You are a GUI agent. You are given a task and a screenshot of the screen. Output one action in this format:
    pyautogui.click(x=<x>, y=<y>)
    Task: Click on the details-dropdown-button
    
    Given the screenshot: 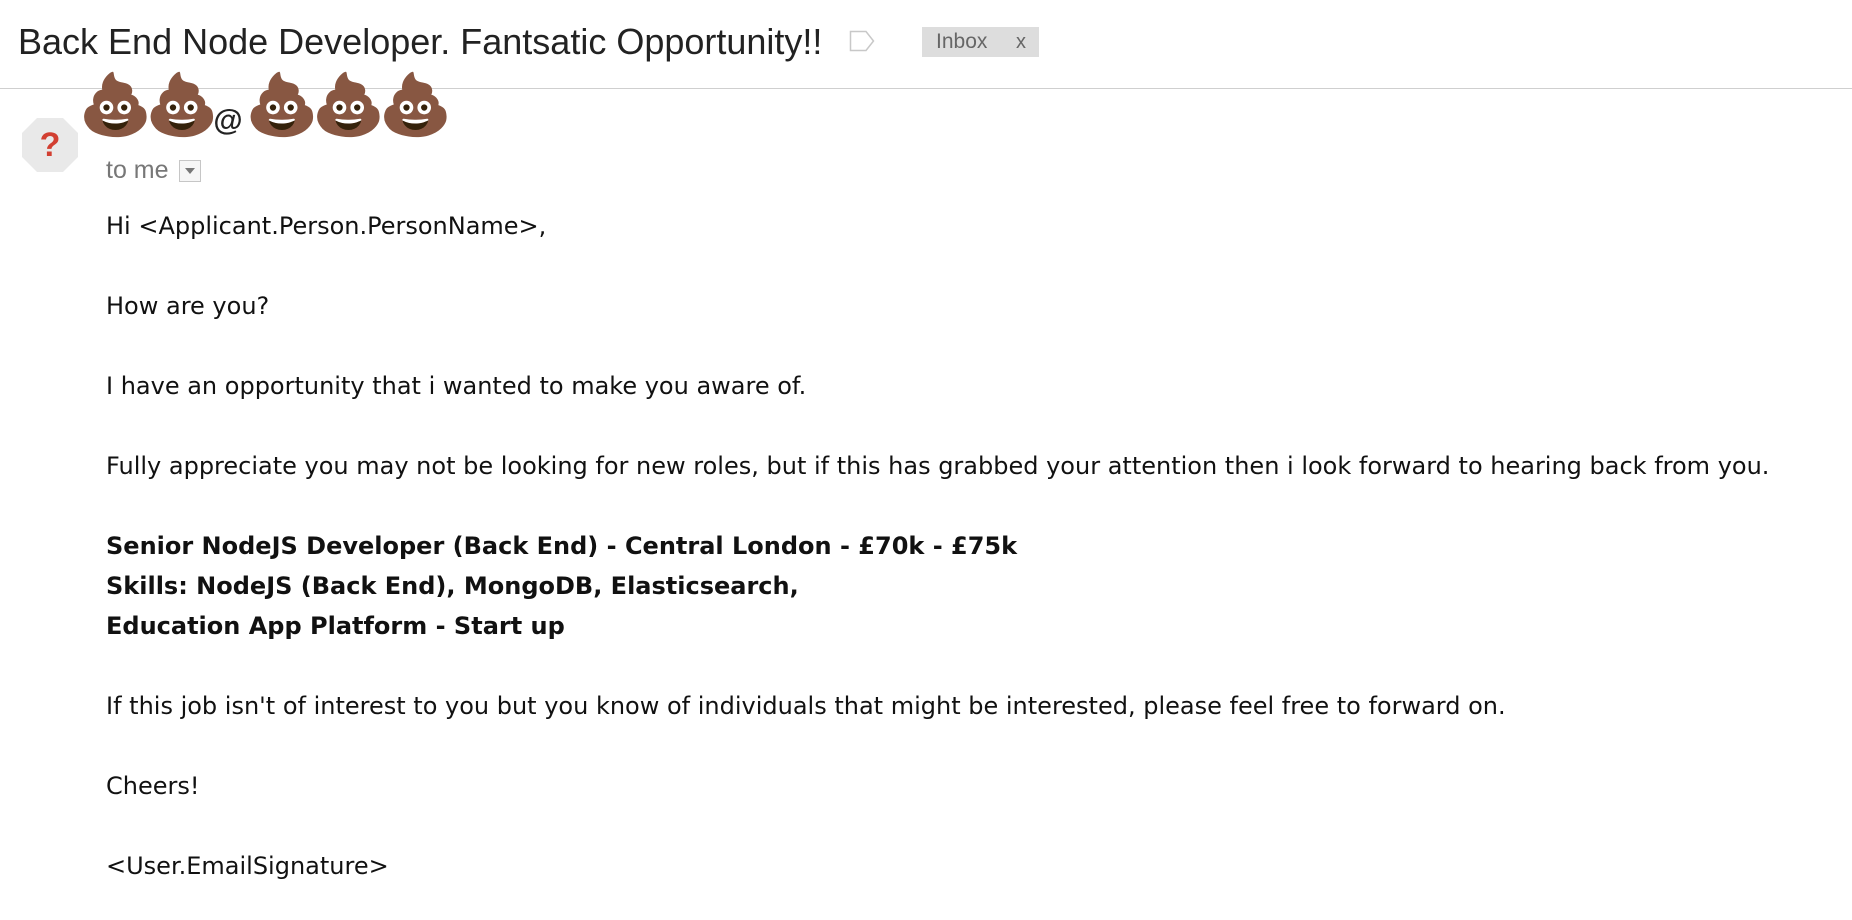 What is the action you would take?
    pyautogui.click(x=189, y=170)
    